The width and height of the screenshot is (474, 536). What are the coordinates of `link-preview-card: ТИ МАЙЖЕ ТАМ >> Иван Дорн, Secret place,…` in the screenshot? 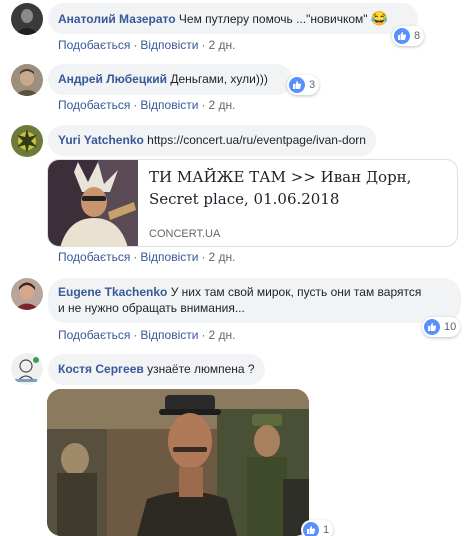 It's located at (252, 203).